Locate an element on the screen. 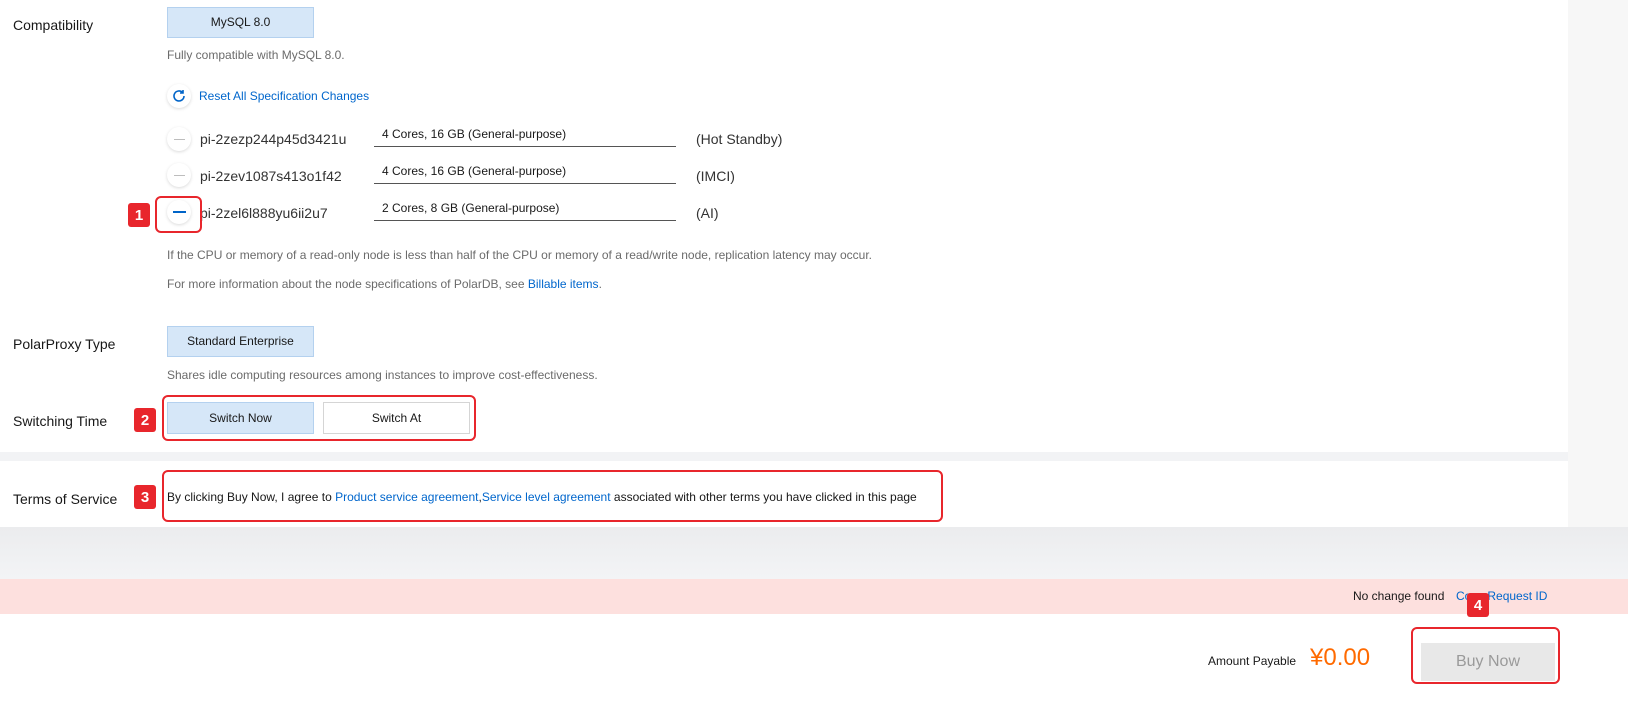 This screenshot has width=1628, height=719. node-id: pi-2zezp244p45d3421u is located at coordinates (273, 139).